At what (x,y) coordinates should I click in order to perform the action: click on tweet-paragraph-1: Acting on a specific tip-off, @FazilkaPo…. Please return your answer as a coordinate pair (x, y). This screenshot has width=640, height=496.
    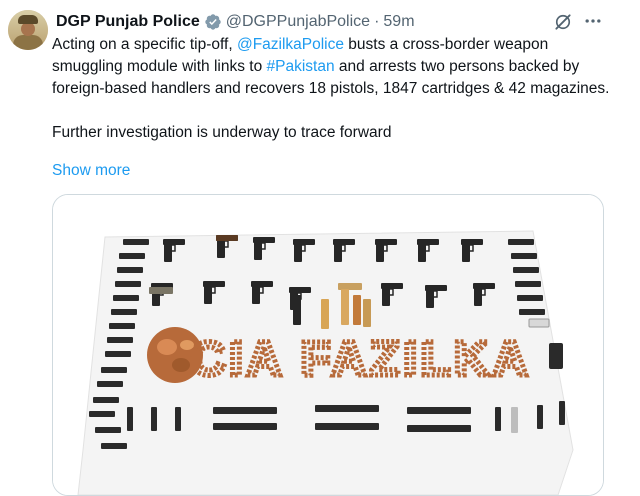
    Looking at the image, I should click on (331, 66).